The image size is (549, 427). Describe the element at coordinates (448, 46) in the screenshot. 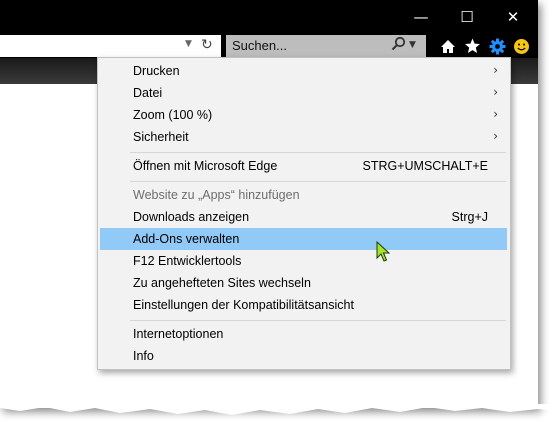

I see `home-icon` at that location.